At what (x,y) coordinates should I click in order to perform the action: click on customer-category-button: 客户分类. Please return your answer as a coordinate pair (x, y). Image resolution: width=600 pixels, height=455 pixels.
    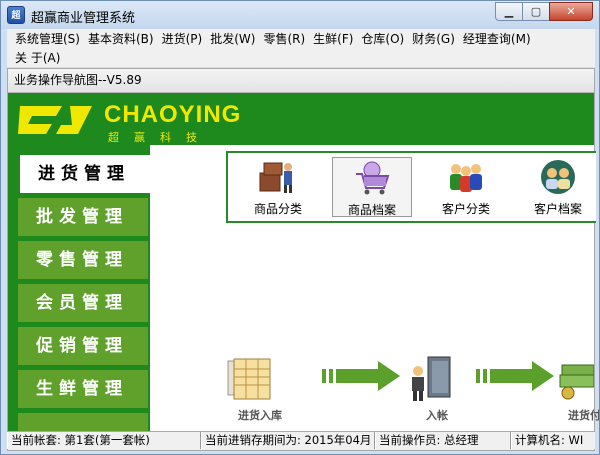
    Looking at the image, I should click on (466, 187).